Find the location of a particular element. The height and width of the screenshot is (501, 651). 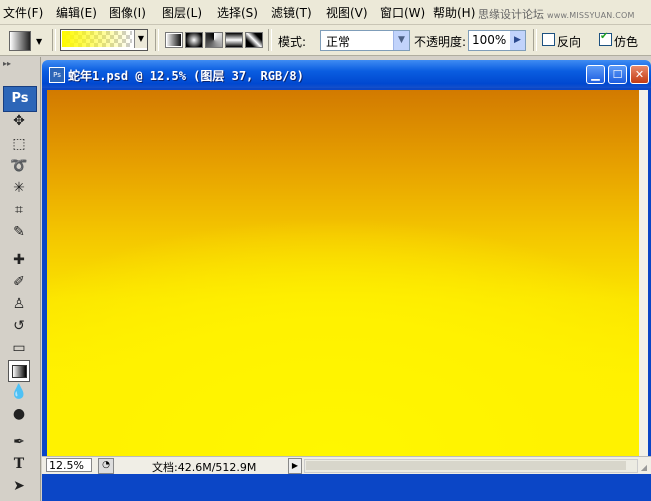

ps-logo: Ps is located at coordinates (20, 99).